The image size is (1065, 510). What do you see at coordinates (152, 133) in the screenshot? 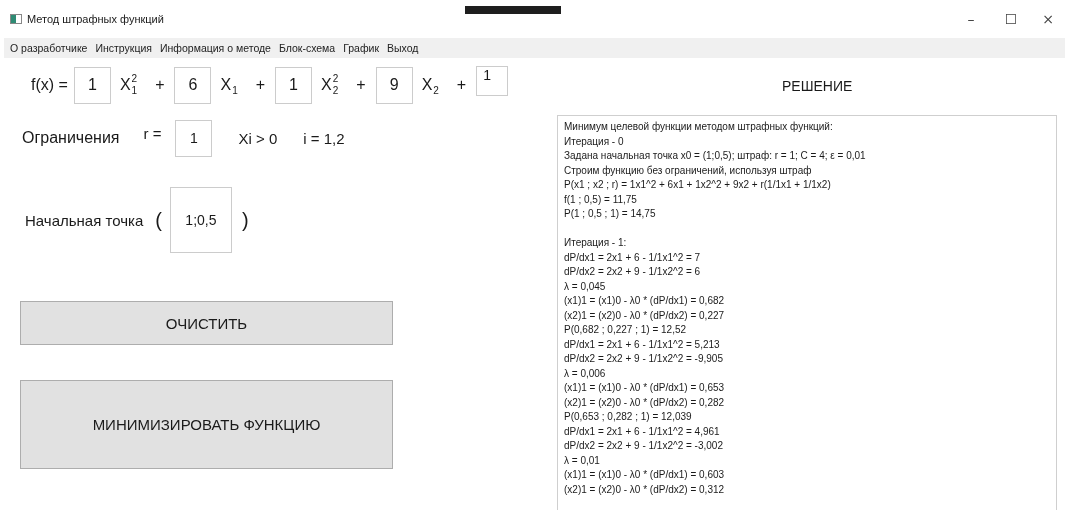
I see `r-label: r =` at bounding box center [152, 133].